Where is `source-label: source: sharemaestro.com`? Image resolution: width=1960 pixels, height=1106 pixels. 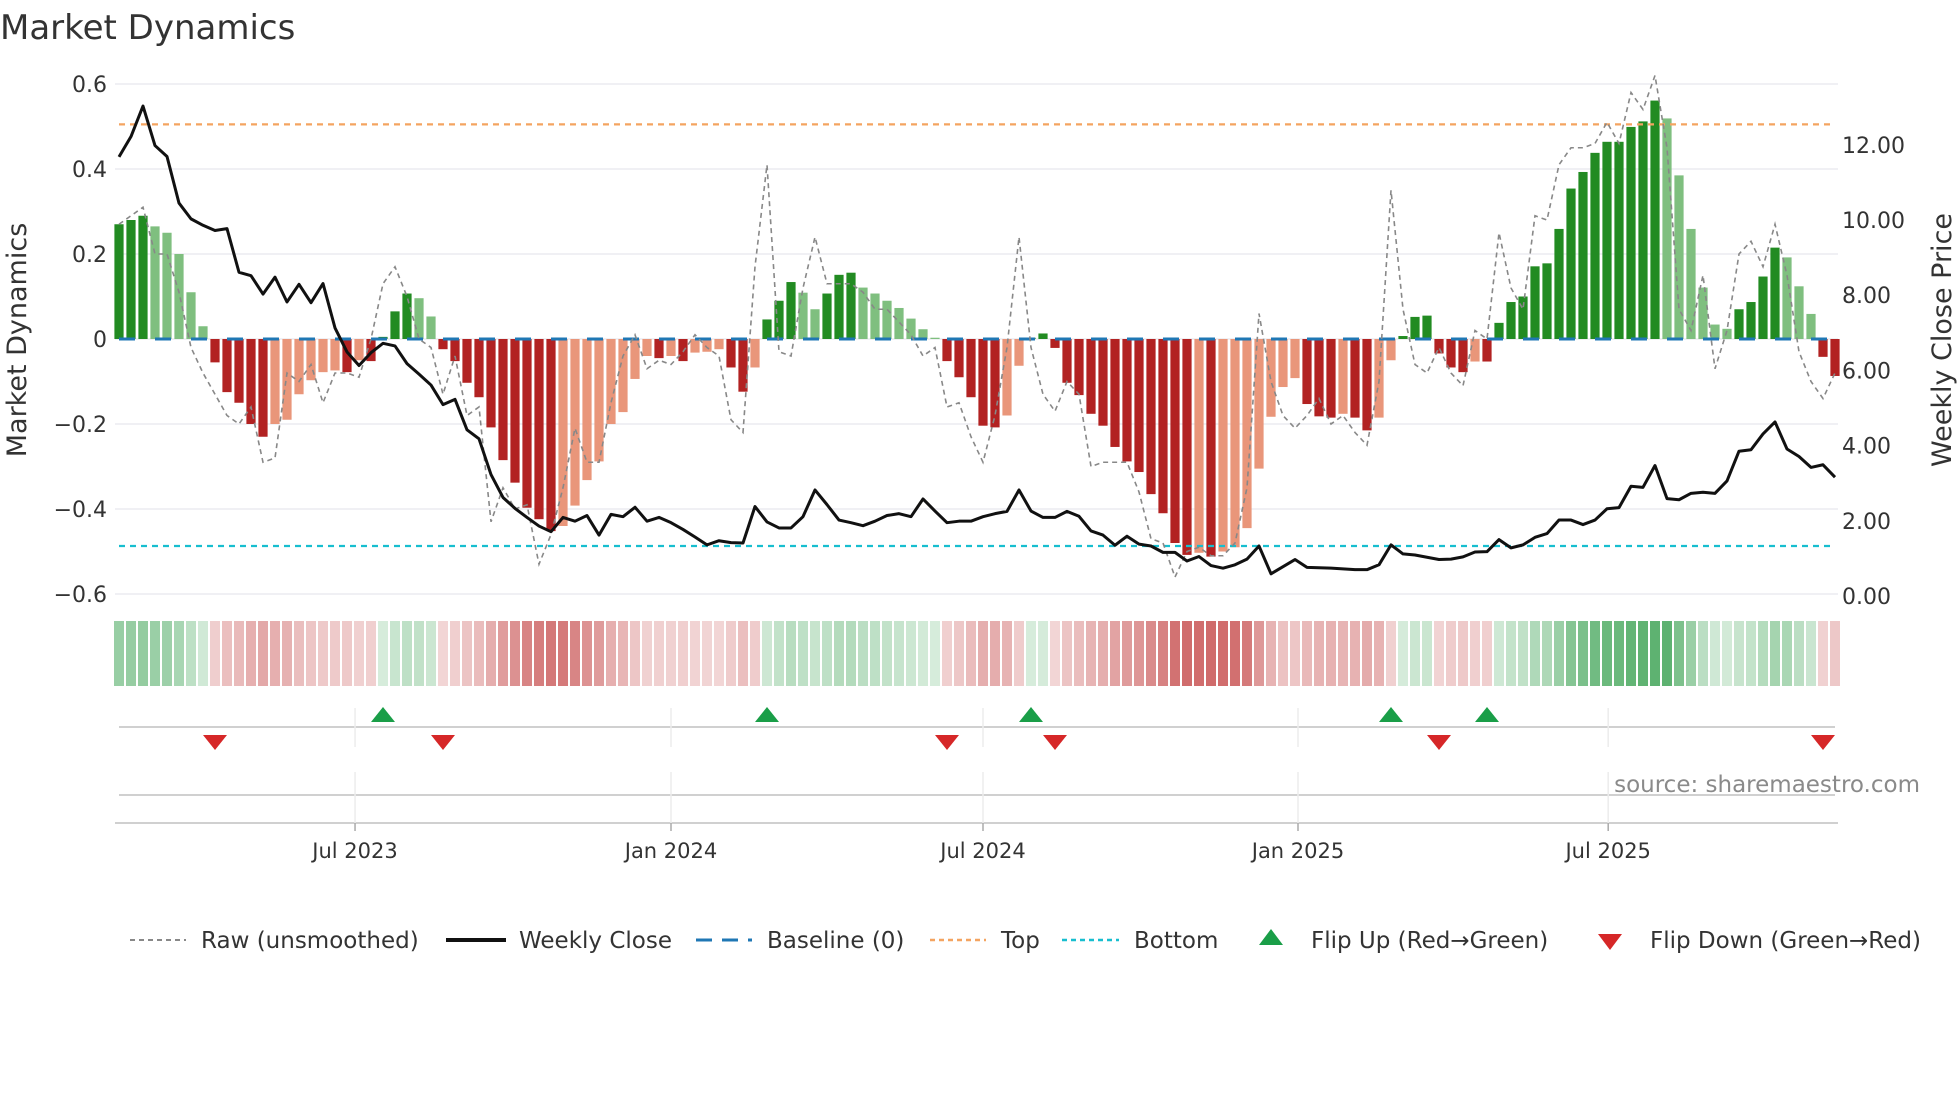 source-label: source: sharemaestro.com is located at coordinates (1767, 785).